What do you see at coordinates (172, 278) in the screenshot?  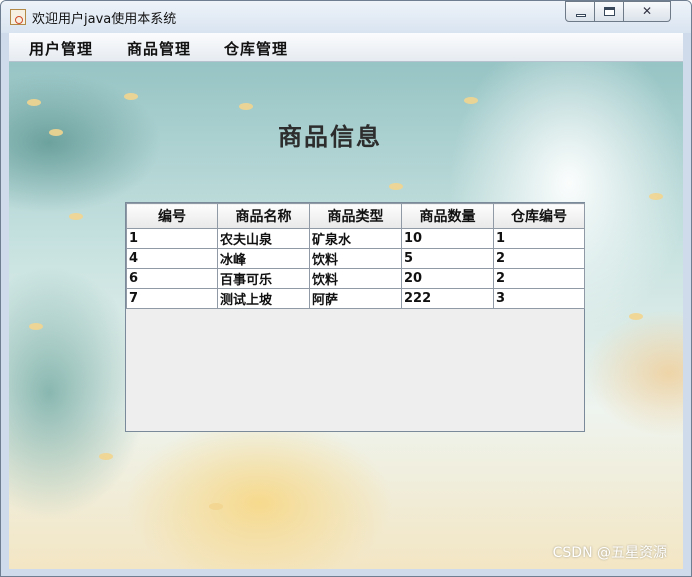 I see `table-cell: 6` at bounding box center [172, 278].